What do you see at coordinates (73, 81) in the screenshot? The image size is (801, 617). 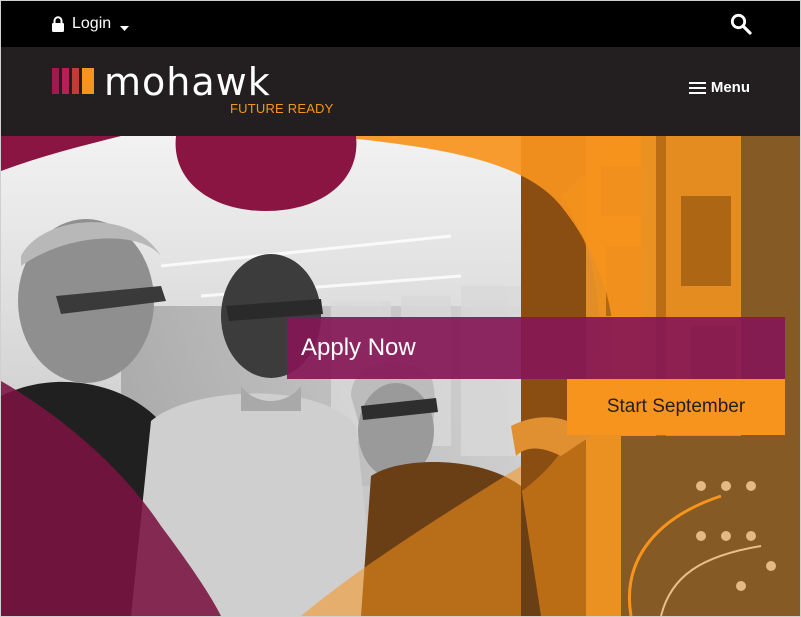 I see `mohawk-bars-logo` at bounding box center [73, 81].